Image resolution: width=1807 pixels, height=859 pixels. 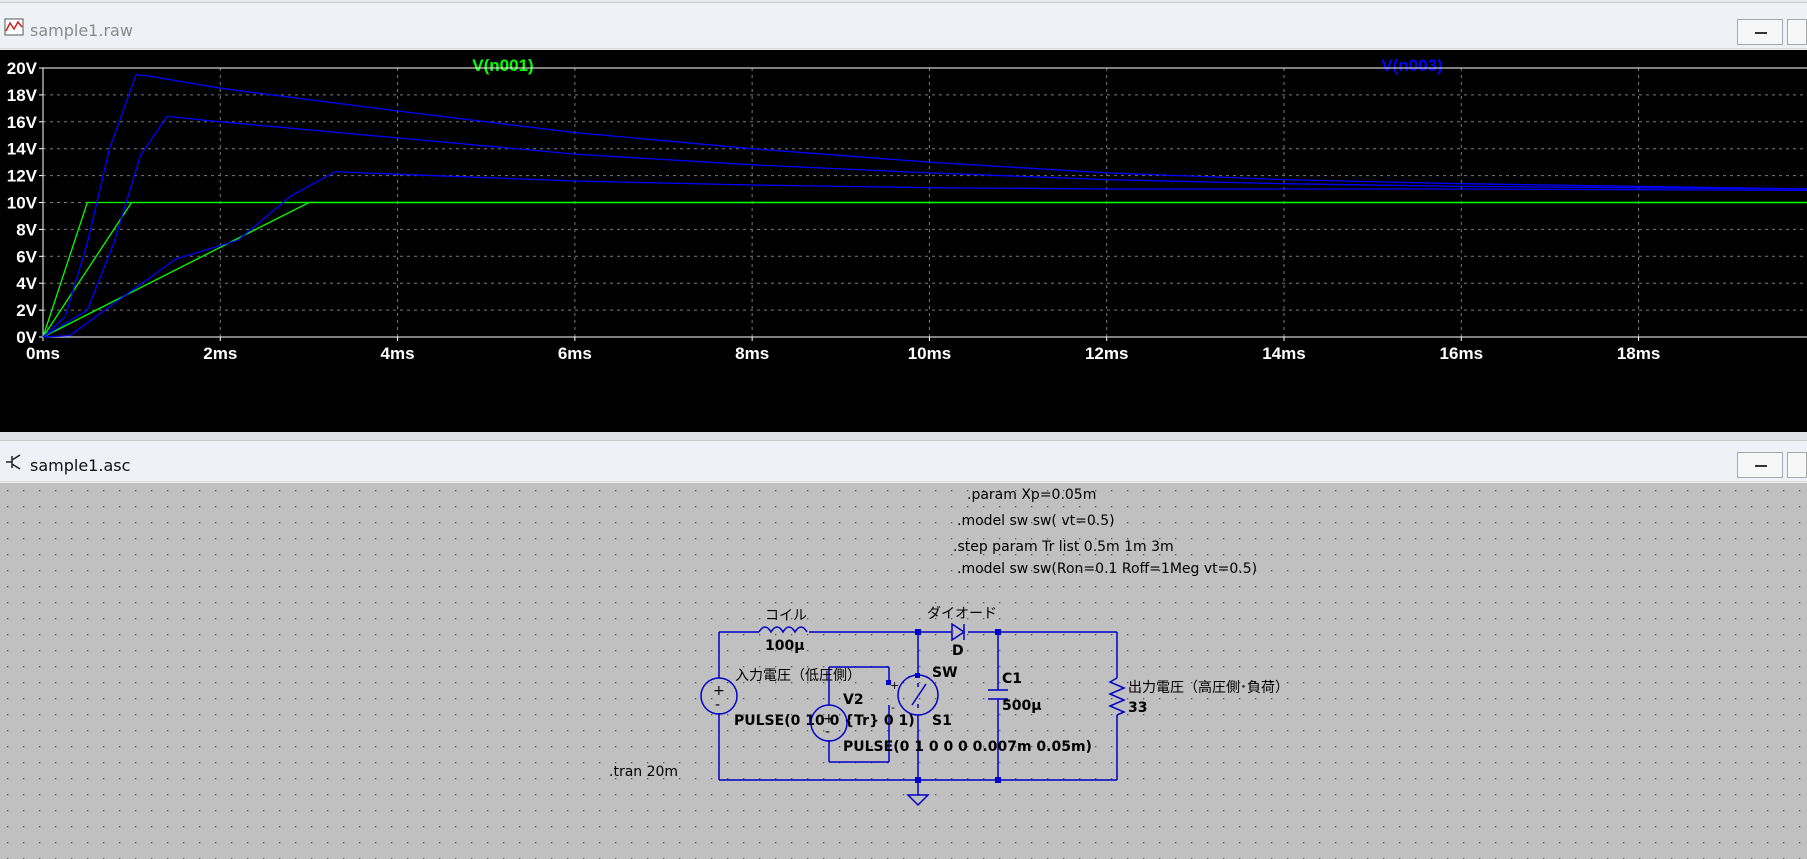 What do you see at coordinates (785, 646) in the screenshot?
I see `inductor-value: 100μ` at bounding box center [785, 646].